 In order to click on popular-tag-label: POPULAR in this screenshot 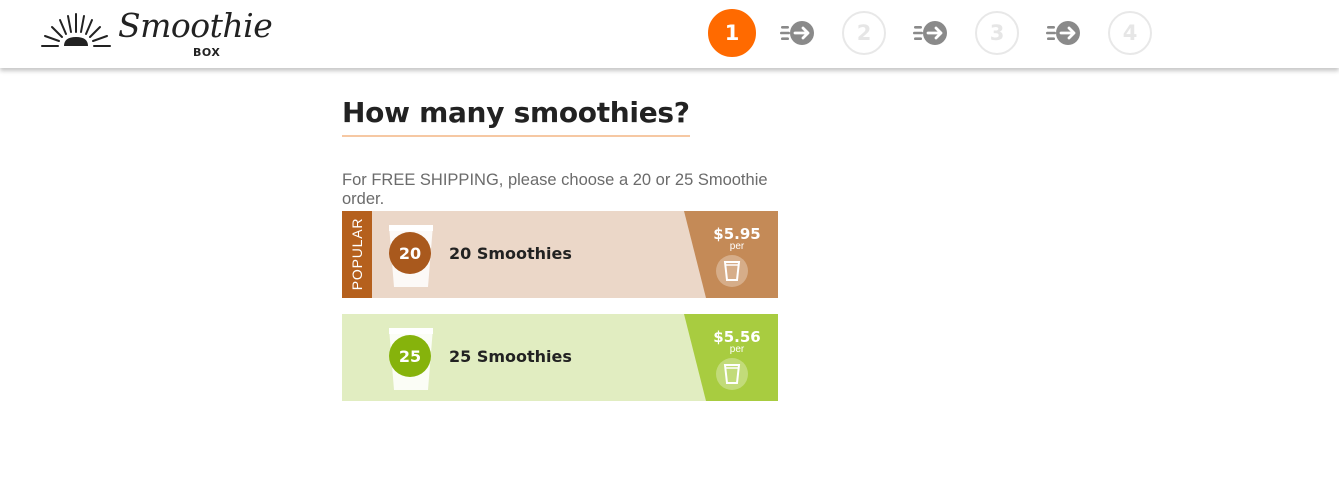, I will do `click(357, 254)`.